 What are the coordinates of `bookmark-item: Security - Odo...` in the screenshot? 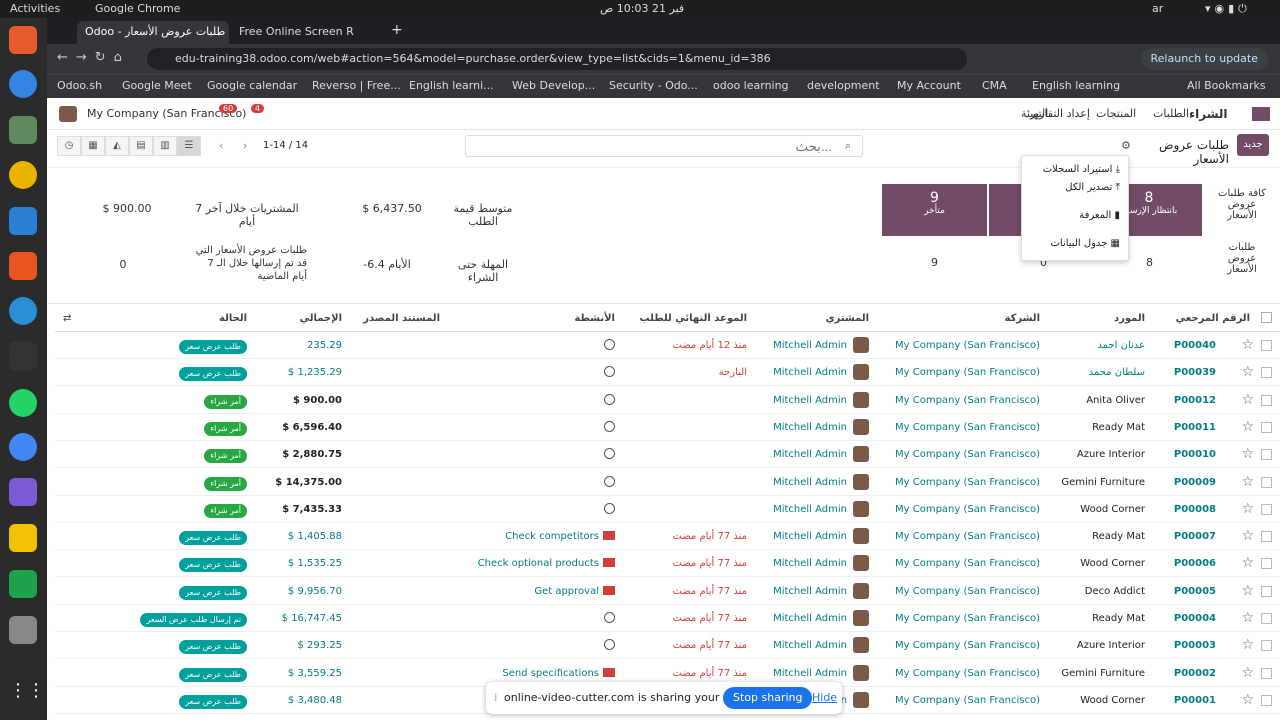 It's located at (653, 85).